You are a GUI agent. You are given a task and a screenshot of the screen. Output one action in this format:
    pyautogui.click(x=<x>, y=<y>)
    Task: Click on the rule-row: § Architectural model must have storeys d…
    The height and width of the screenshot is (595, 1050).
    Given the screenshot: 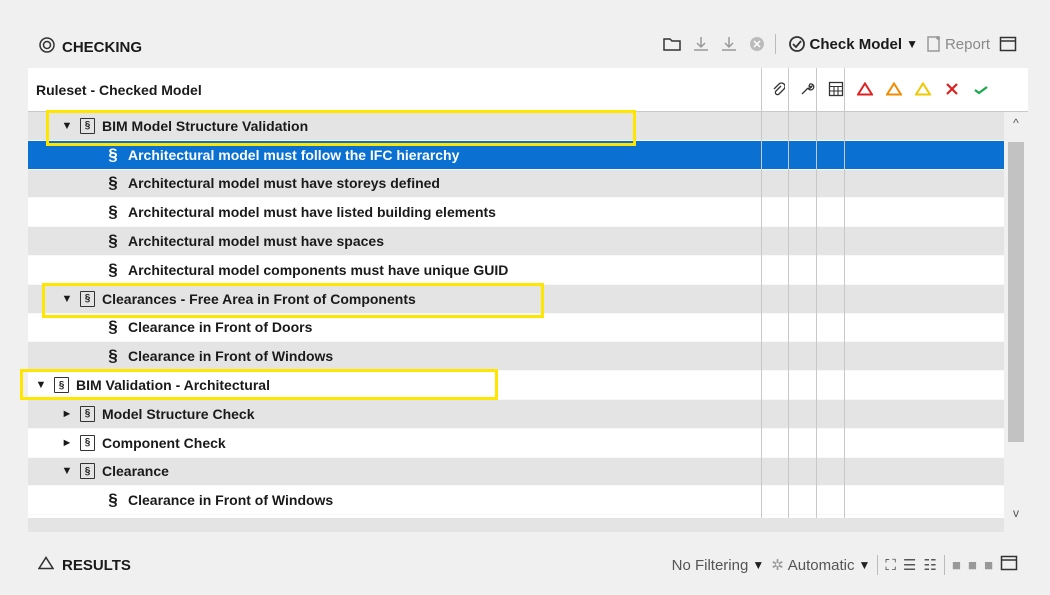 What is the action you would take?
    pyautogui.click(x=516, y=184)
    